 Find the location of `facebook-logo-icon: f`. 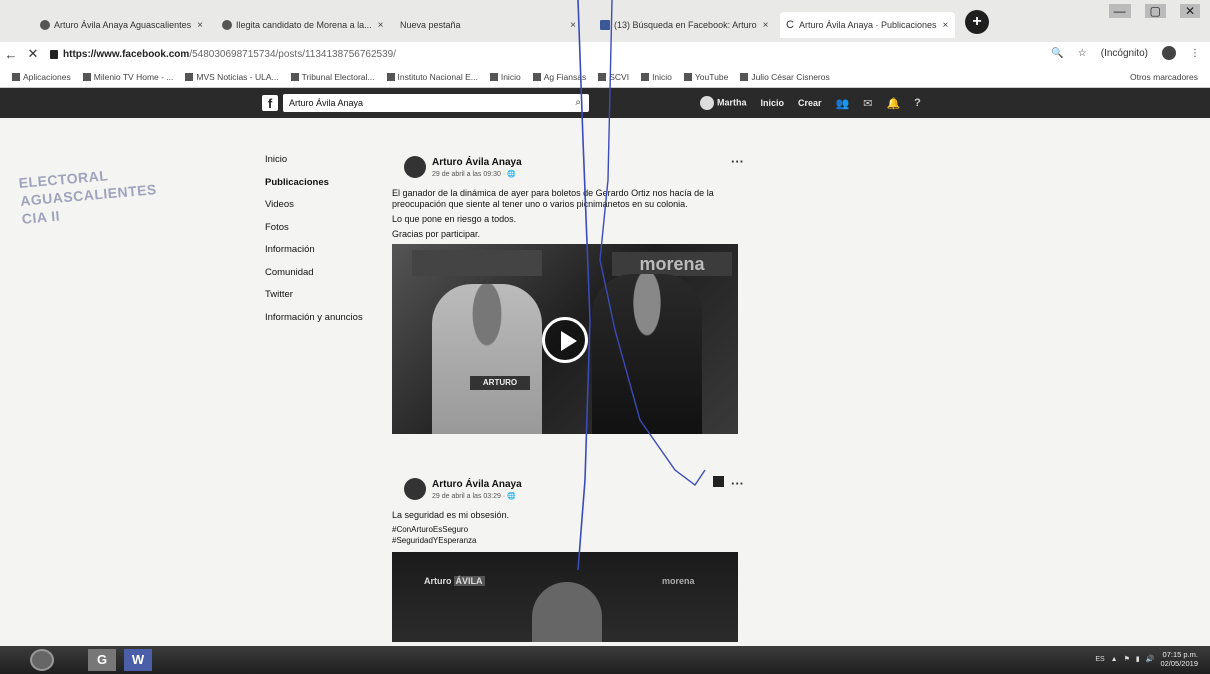

facebook-logo-icon: f is located at coordinates (270, 103).